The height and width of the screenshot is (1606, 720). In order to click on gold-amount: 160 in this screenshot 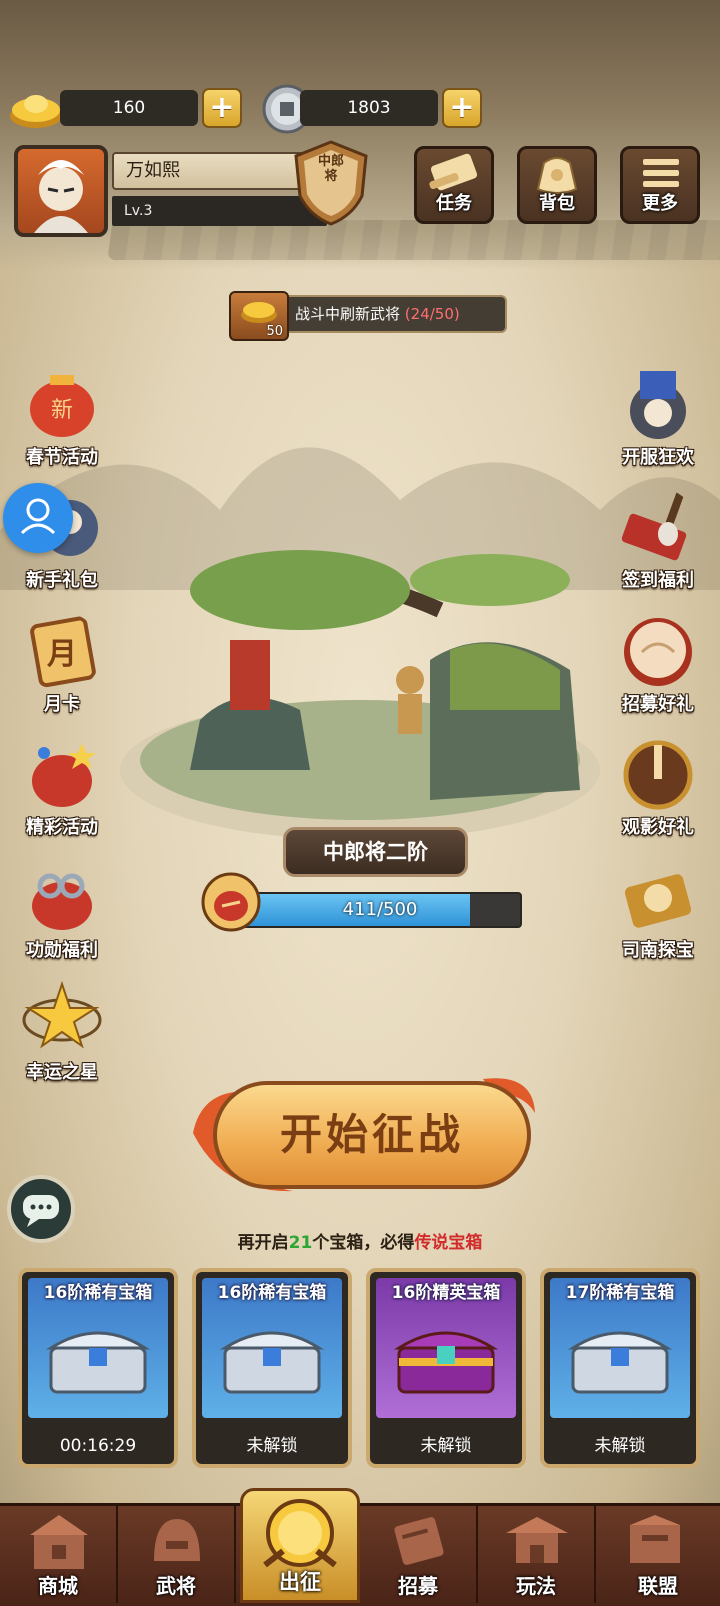, I will do `click(129, 108)`.